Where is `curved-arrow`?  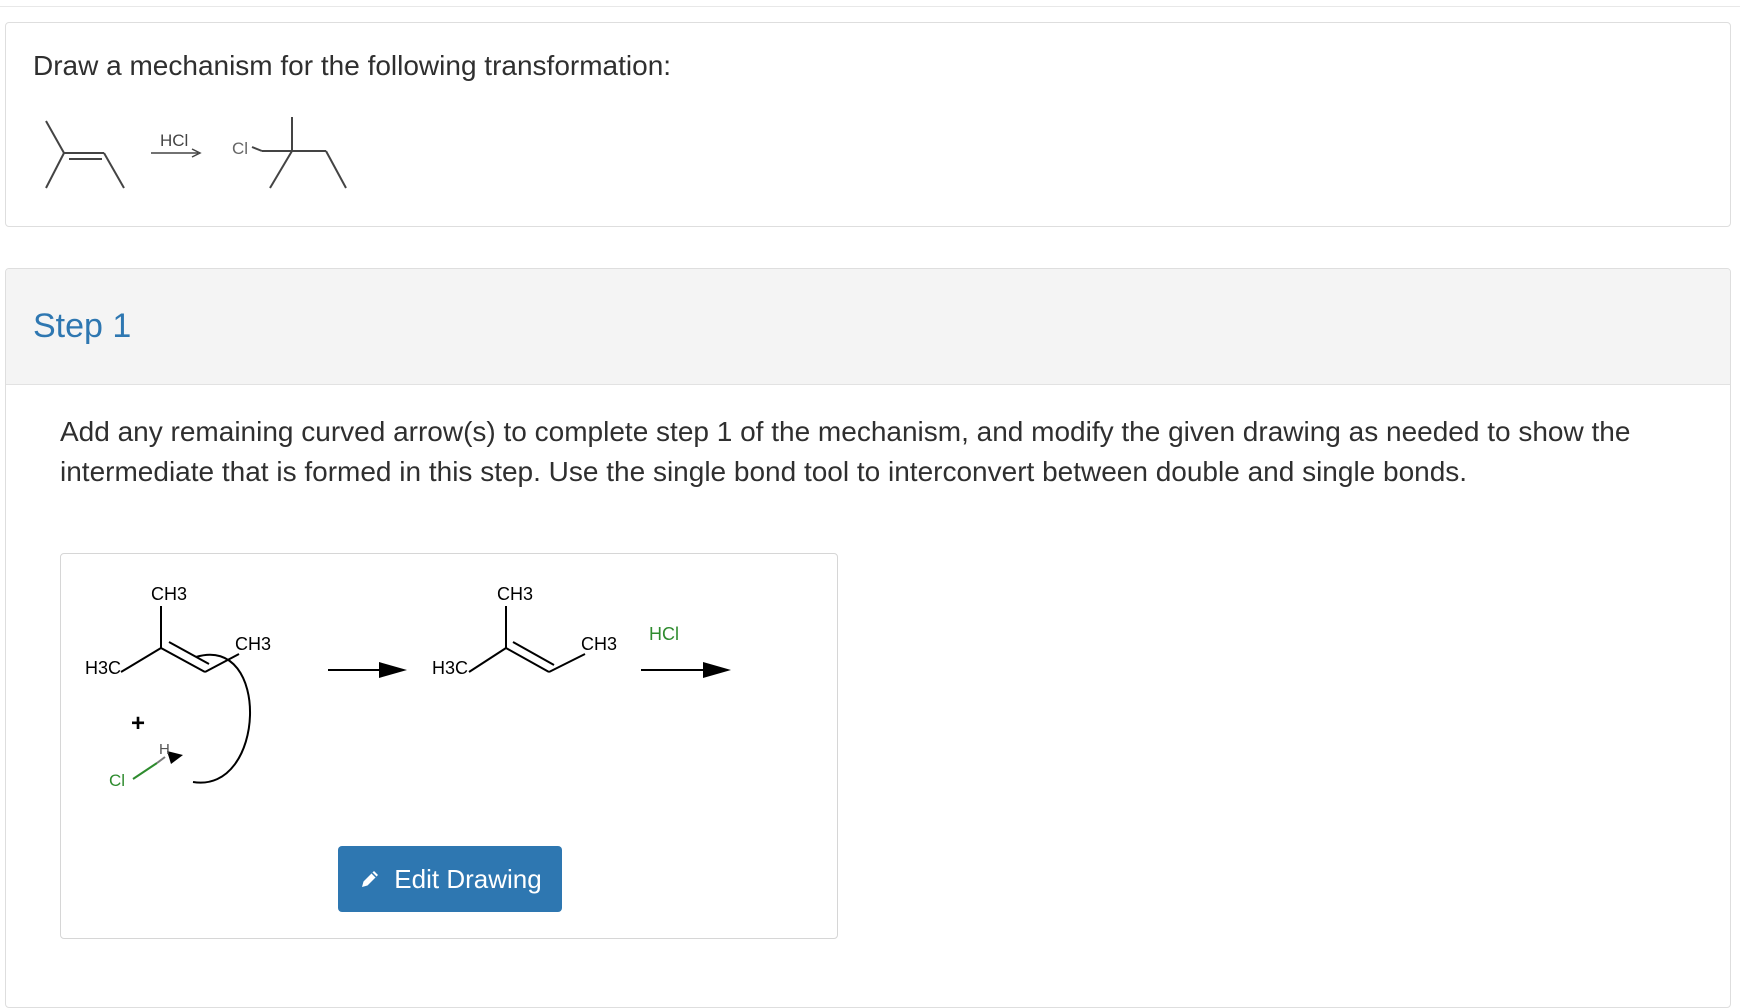
curved-arrow is located at coordinates (221, 718).